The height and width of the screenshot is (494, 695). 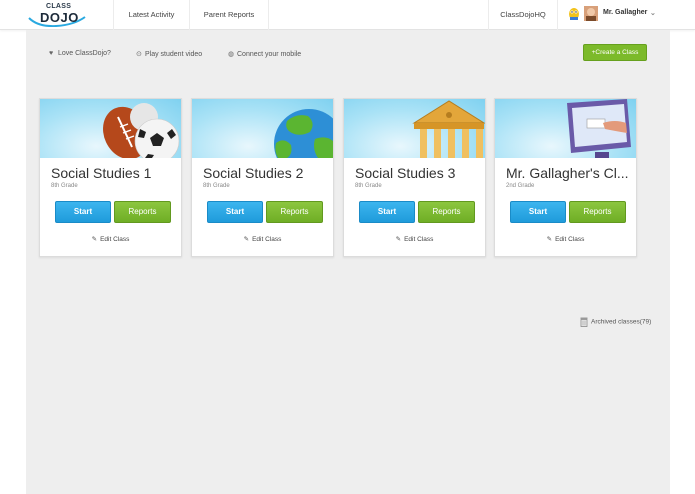 What do you see at coordinates (174, 54) in the screenshot?
I see `play-student-video-label: Play student video` at bounding box center [174, 54].